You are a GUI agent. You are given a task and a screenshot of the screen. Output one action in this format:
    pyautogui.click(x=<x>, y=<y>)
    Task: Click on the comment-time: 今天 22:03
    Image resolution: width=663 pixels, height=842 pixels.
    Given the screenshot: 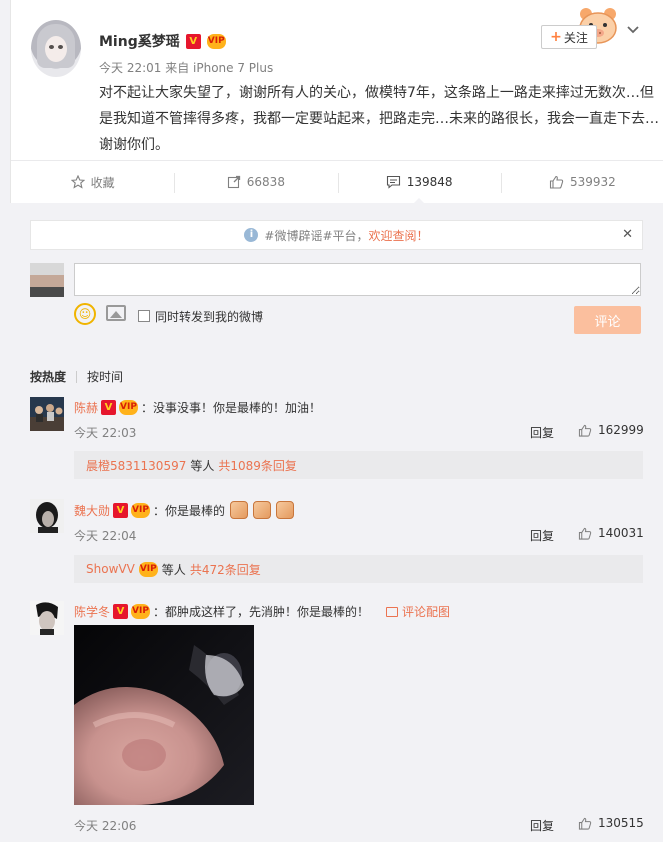 What is the action you would take?
    pyautogui.click(x=105, y=433)
    